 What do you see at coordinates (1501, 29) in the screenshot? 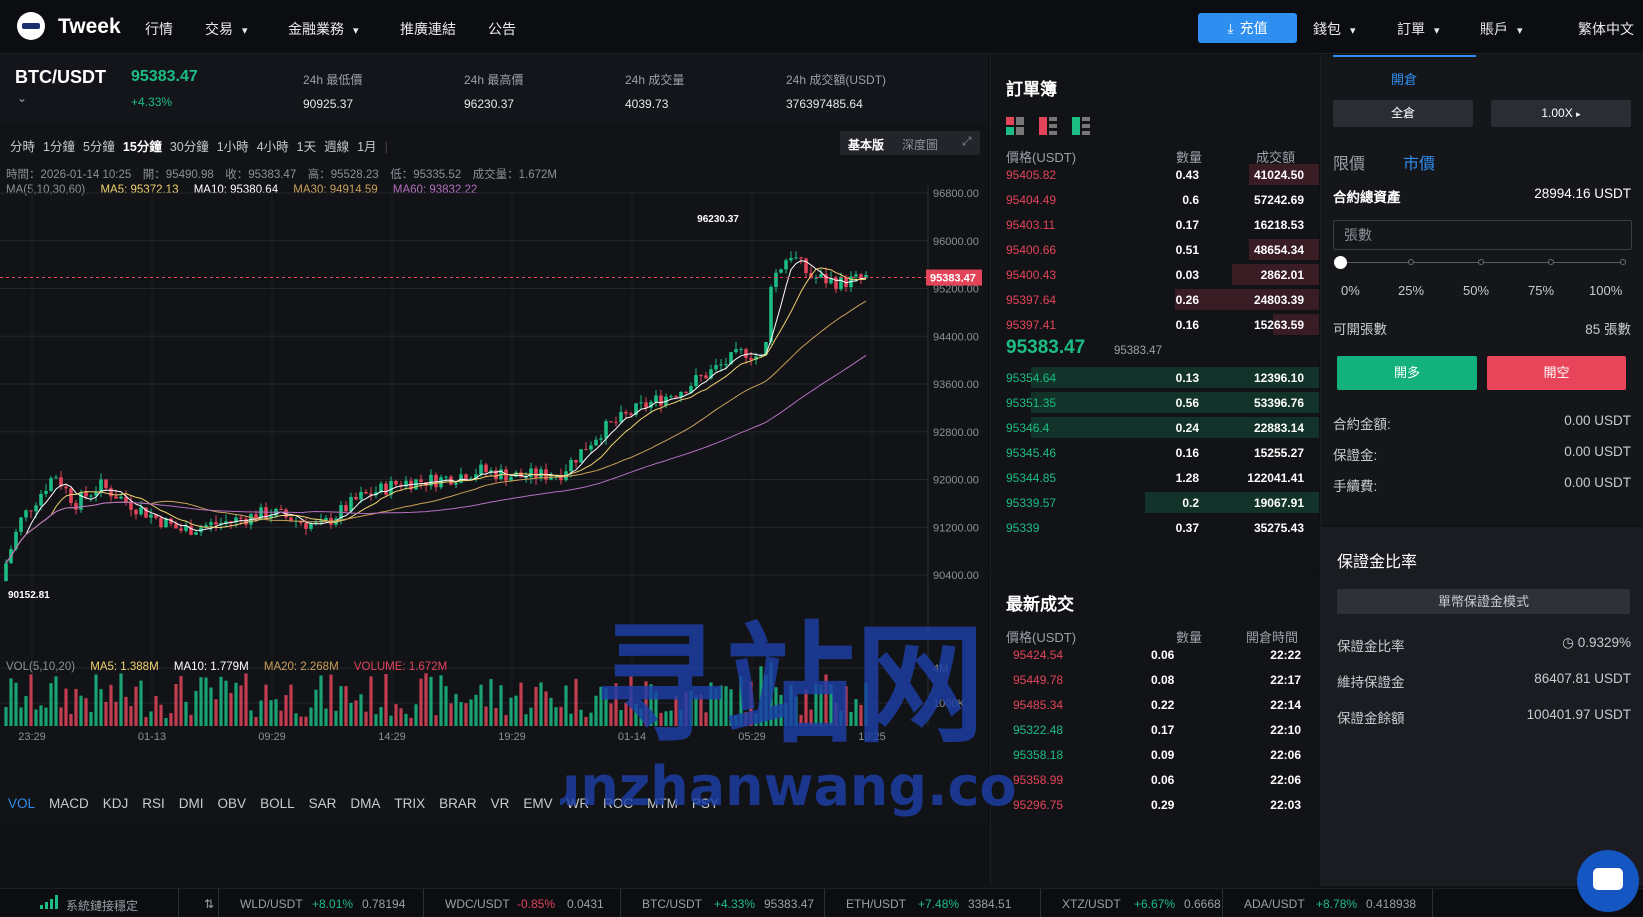
I see `nav-account: 賬戶` at bounding box center [1501, 29].